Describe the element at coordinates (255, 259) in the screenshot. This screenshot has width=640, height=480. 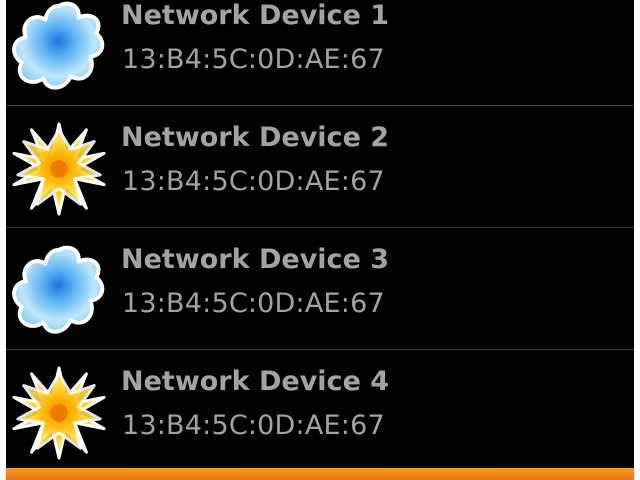
I see `device-name: Network Device 3` at that location.